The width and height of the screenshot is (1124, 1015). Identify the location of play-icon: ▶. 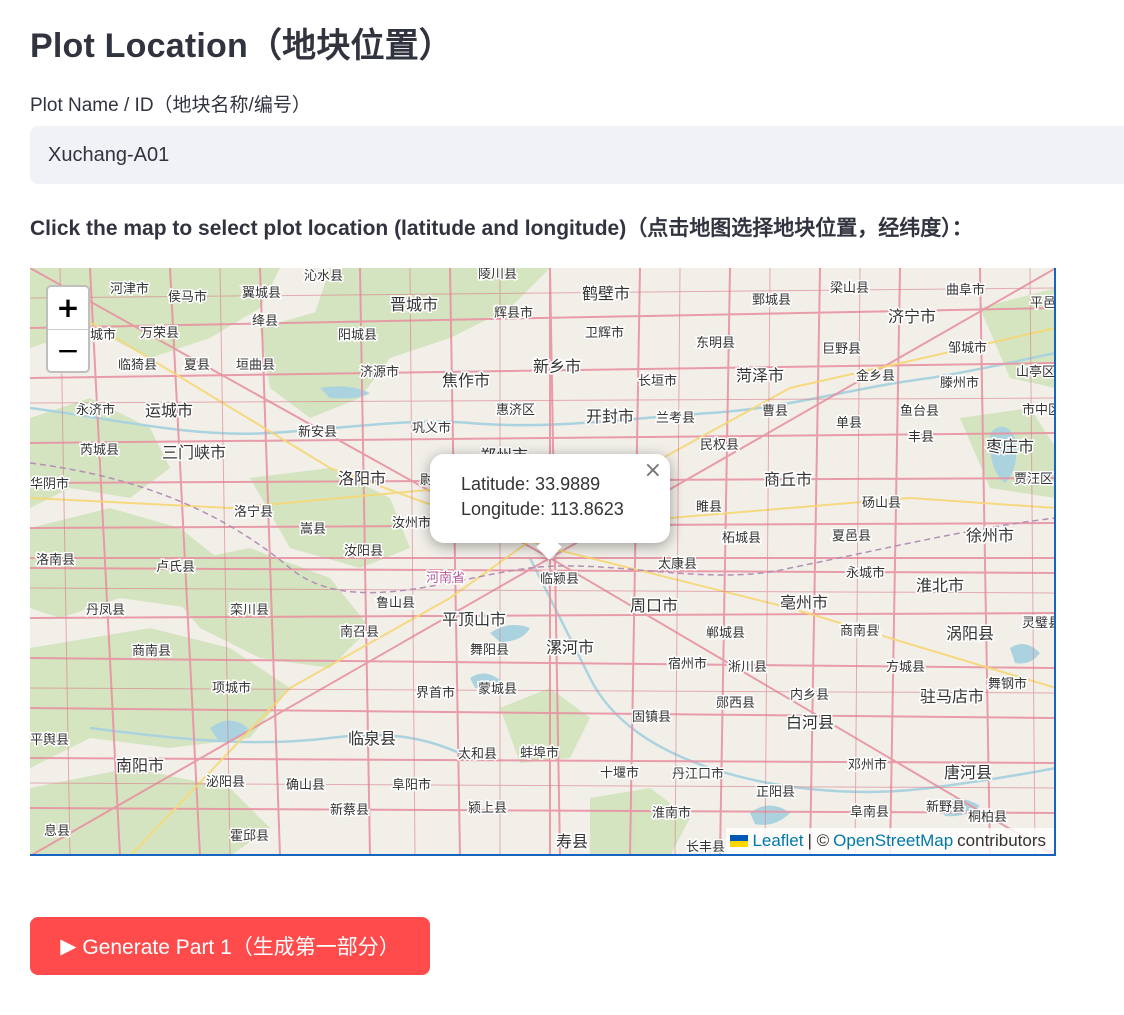
(68, 946).